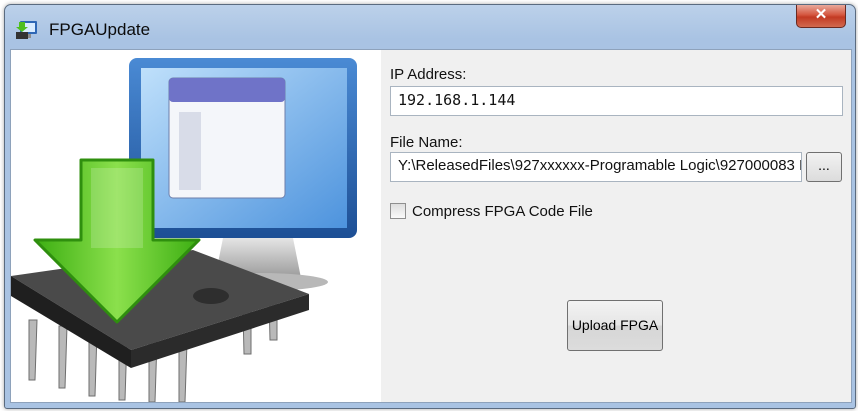  Describe the element at coordinates (26, 30) in the screenshot. I see `monitor-app-icon` at that location.